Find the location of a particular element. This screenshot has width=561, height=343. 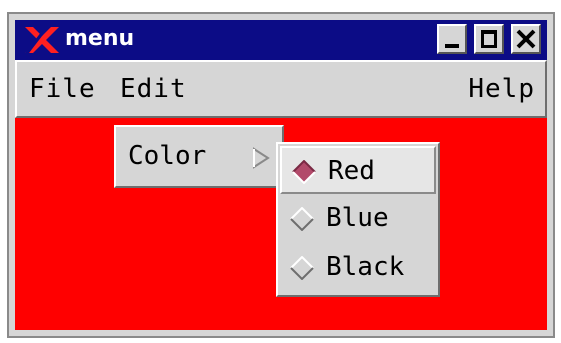

submenu-item-blue: Blue is located at coordinates (358, 219).